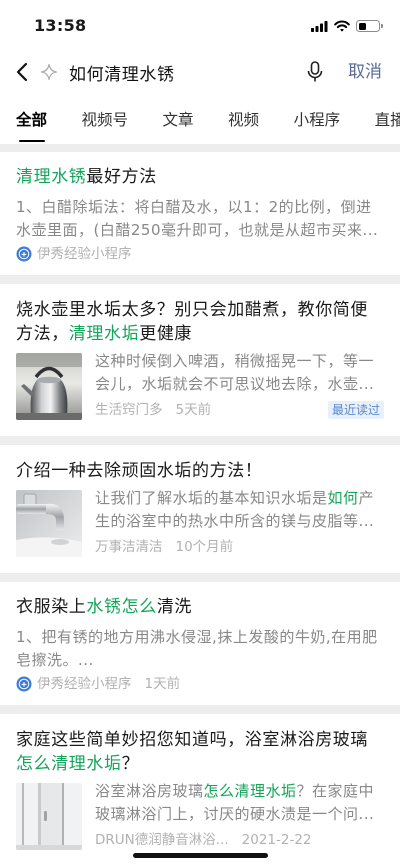 Image resolution: width=400 pixels, height=866 pixels. Describe the element at coordinates (343, 498) in the screenshot. I see `snippet-segment: 如何` at that location.